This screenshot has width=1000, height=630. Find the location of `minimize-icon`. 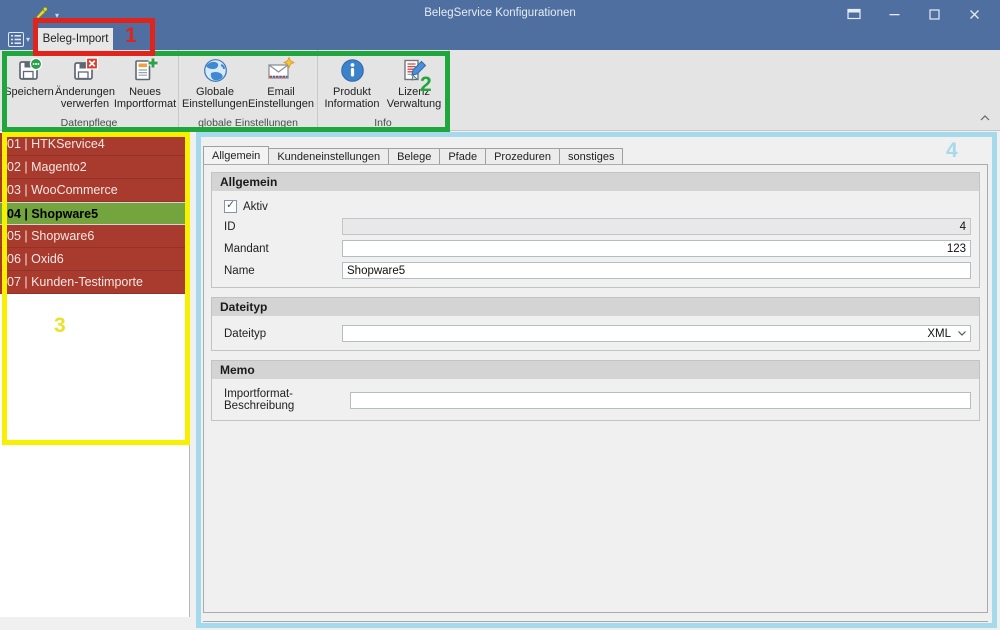

minimize-icon is located at coordinates (894, 14).